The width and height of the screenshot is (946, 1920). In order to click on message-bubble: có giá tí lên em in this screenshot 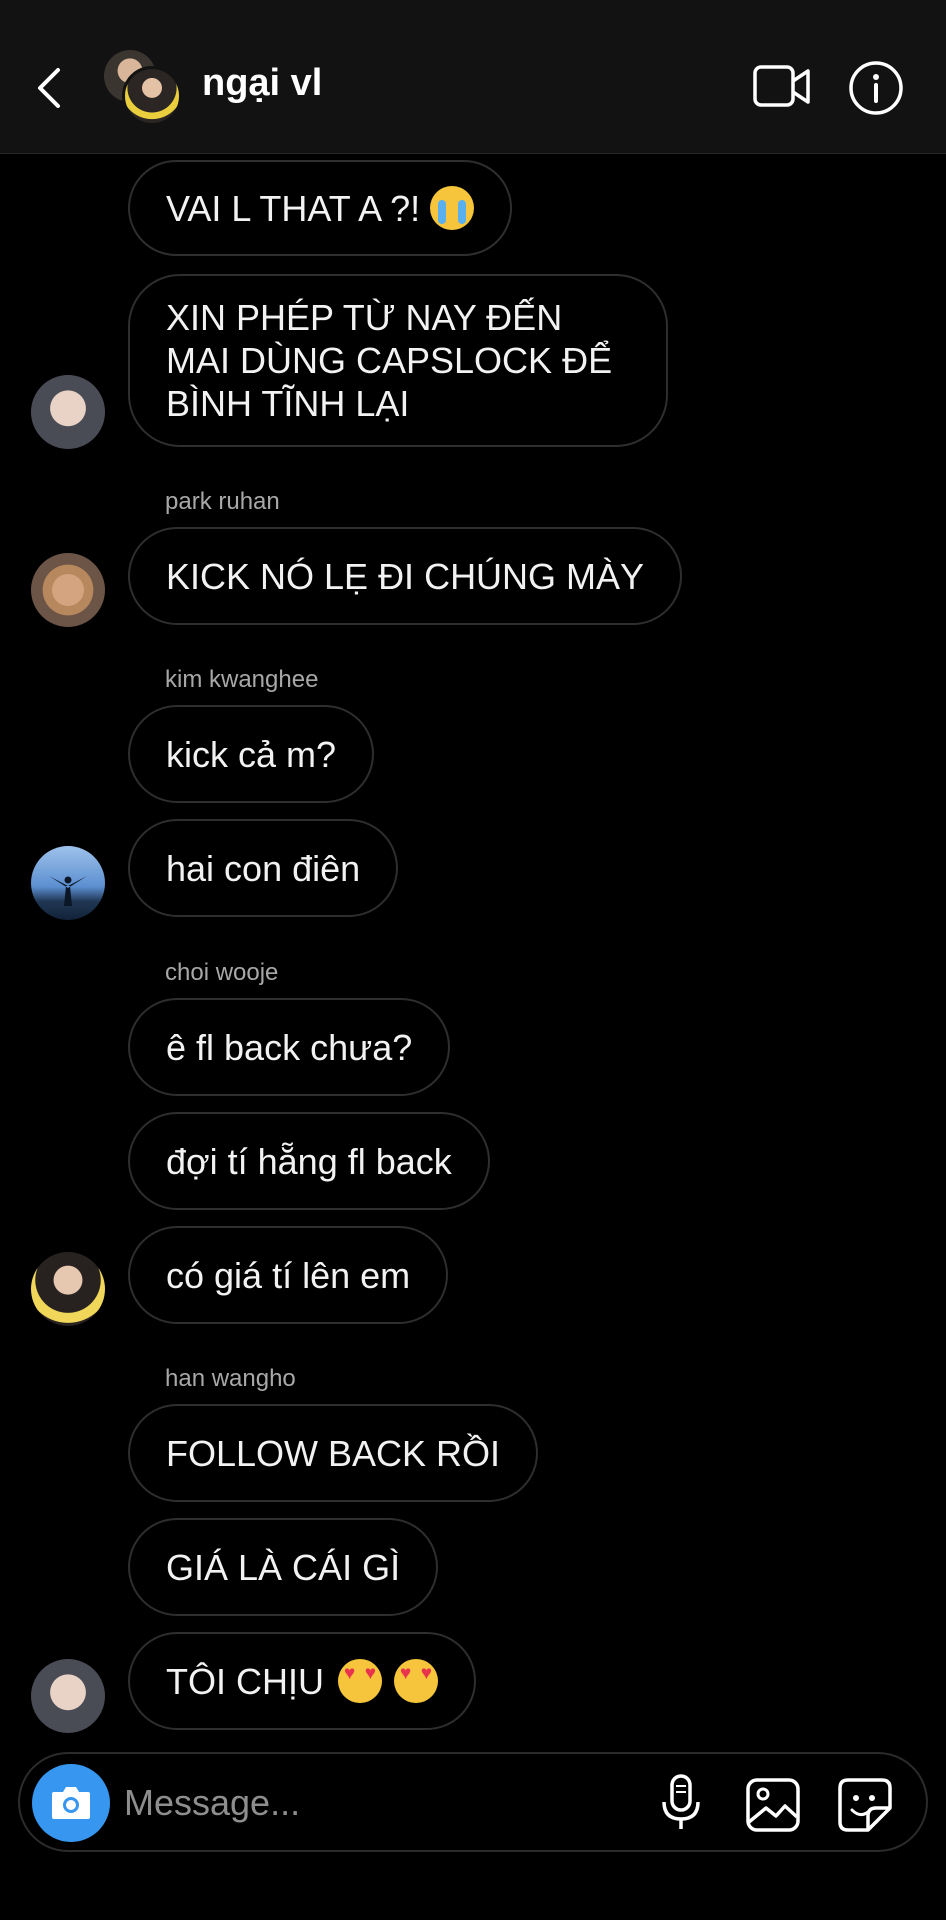, I will do `click(288, 1275)`.